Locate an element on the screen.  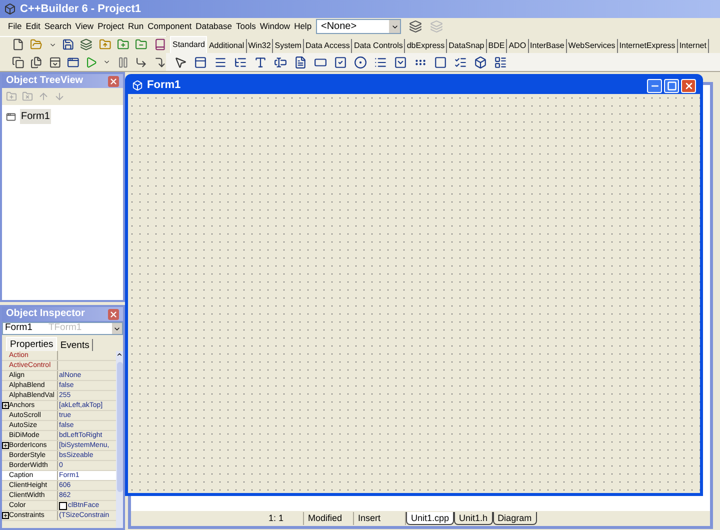
object-selector: Form1 TForm1 is located at coordinates (62, 328).